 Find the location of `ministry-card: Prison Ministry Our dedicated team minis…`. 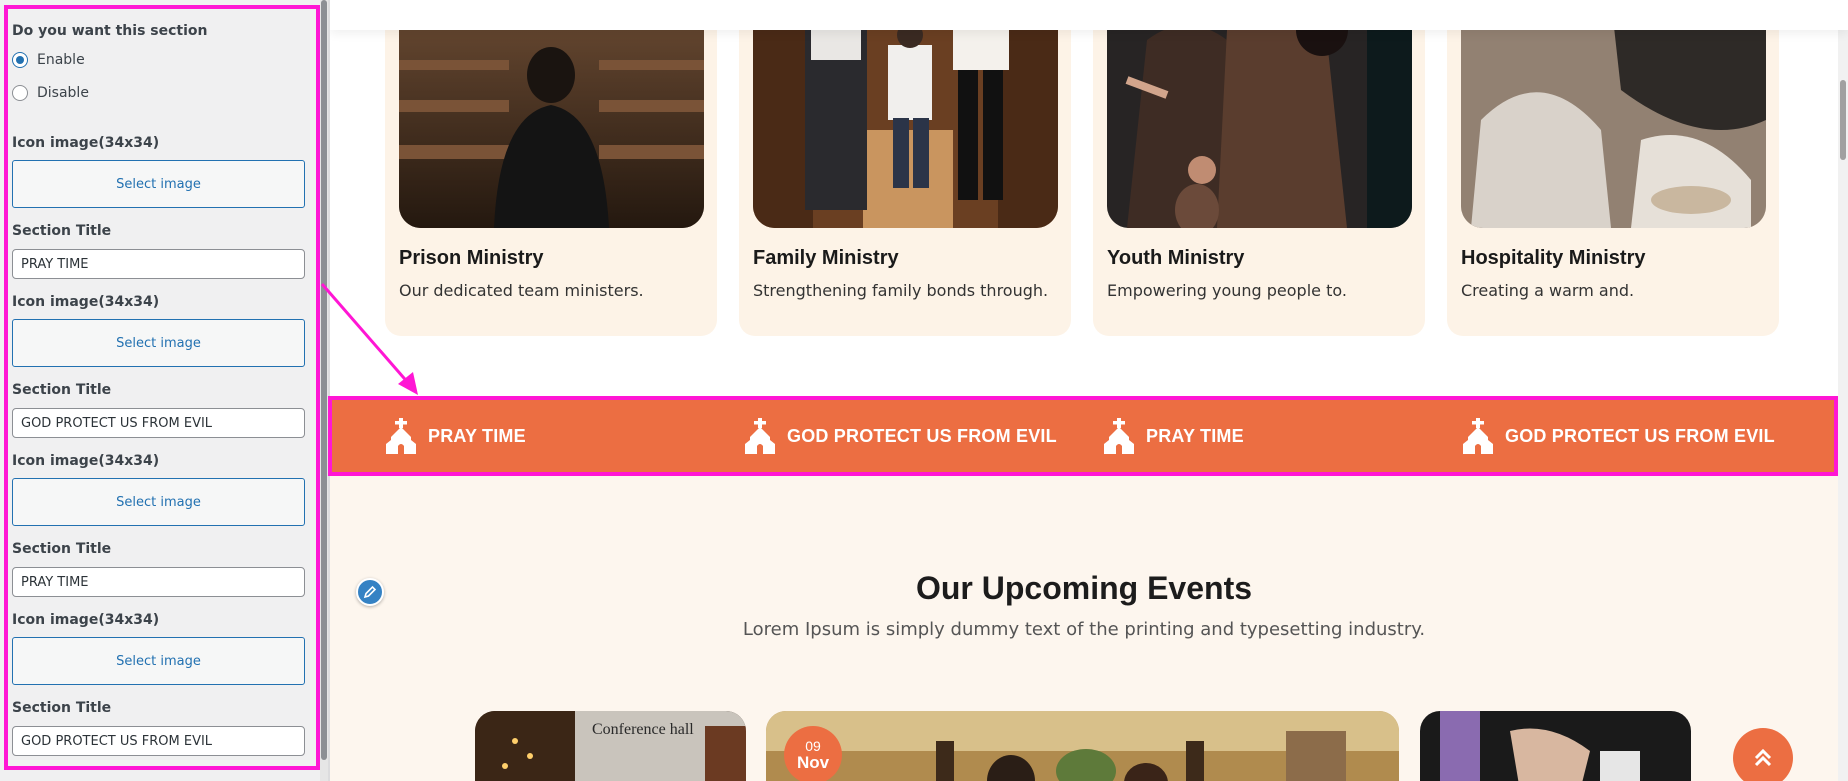

ministry-card: Prison Ministry Our dedicated team minis… is located at coordinates (551, 168).